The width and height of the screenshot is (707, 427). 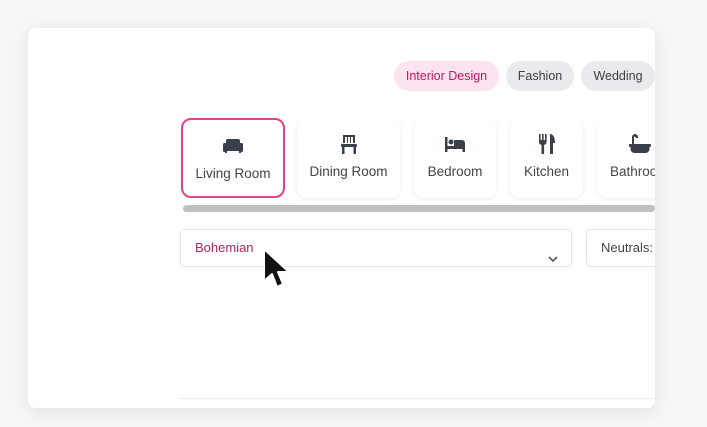 I want to click on rooms-scrollbar, so click(x=419, y=208).